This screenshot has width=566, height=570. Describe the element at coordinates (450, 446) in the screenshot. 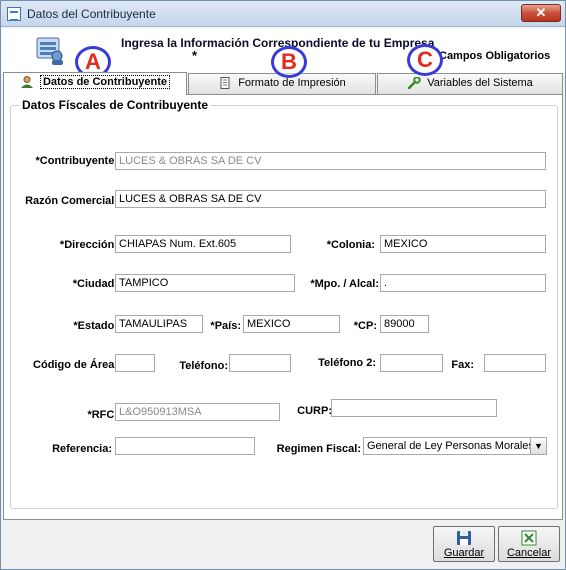

I see `regimen-fiscal-value: General de Ley Personas Morales` at that location.